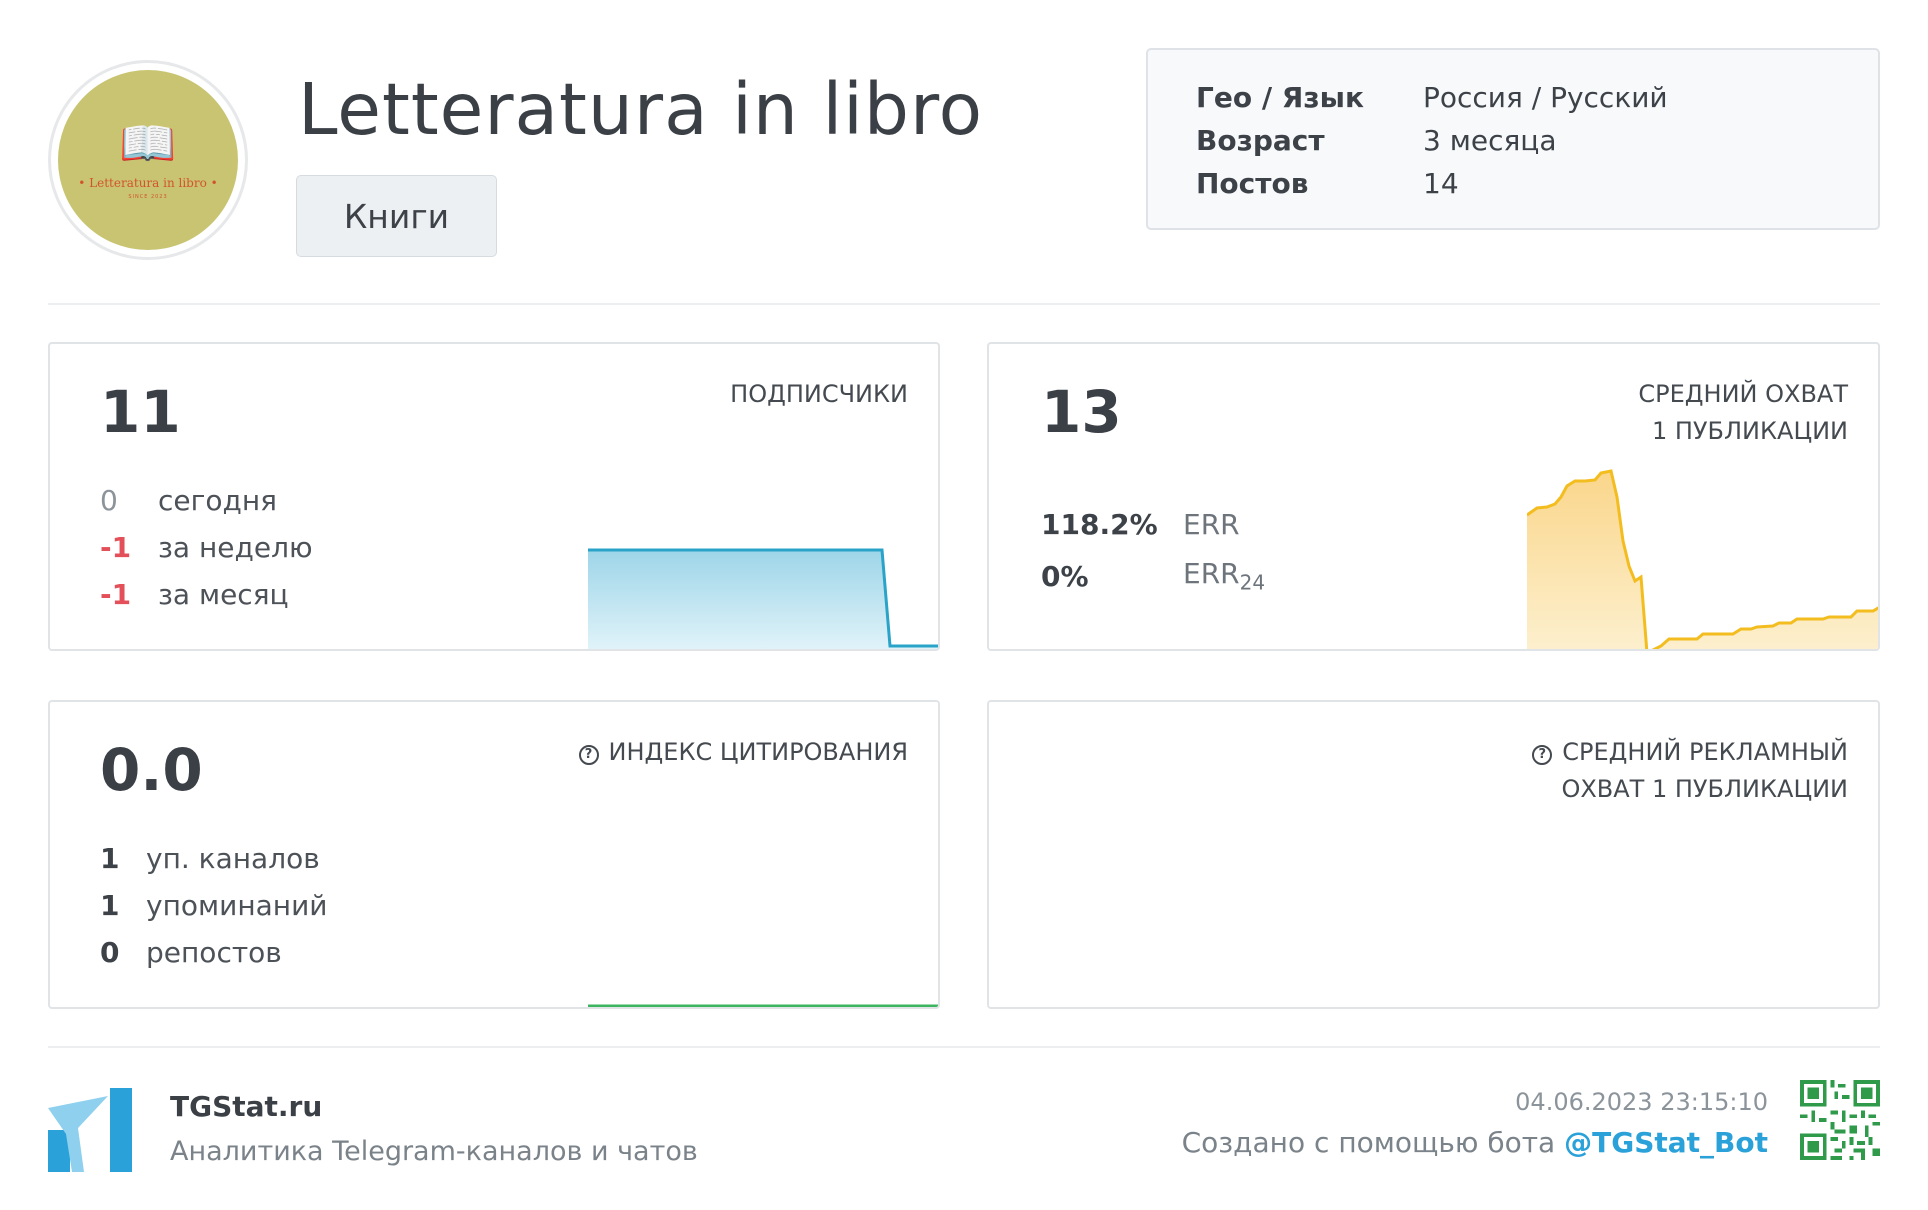 This screenshot has height=1210, width=1928. I want to click on subscribers-count: 11, so click(140, 412).